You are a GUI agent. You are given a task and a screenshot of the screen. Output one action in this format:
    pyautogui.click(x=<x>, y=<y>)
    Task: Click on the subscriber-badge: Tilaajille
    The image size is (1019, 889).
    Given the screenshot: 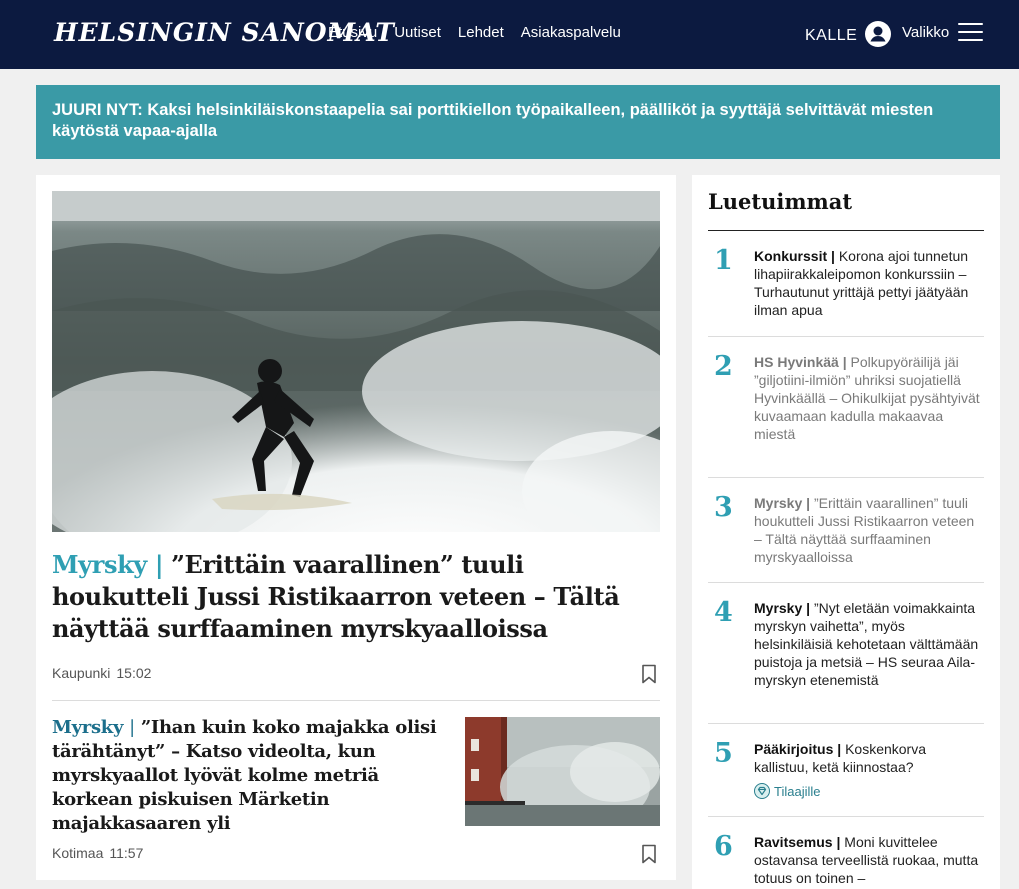 What is the action you would take?
    pyautogui.click(x=787, y=791)
    